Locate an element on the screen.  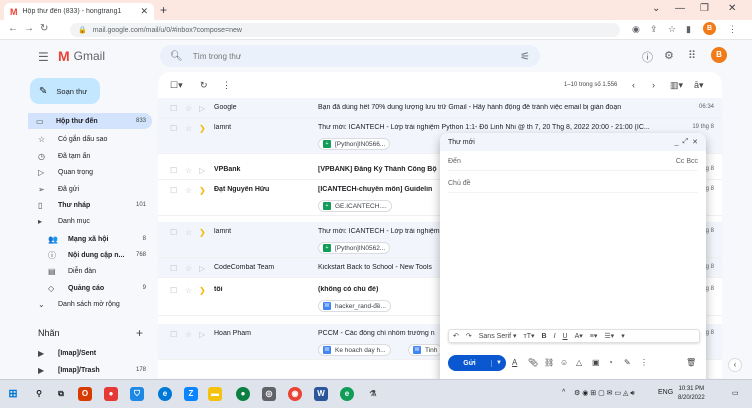
more-compose-options-icon: ⋮ is located at coordinates (644, 362).